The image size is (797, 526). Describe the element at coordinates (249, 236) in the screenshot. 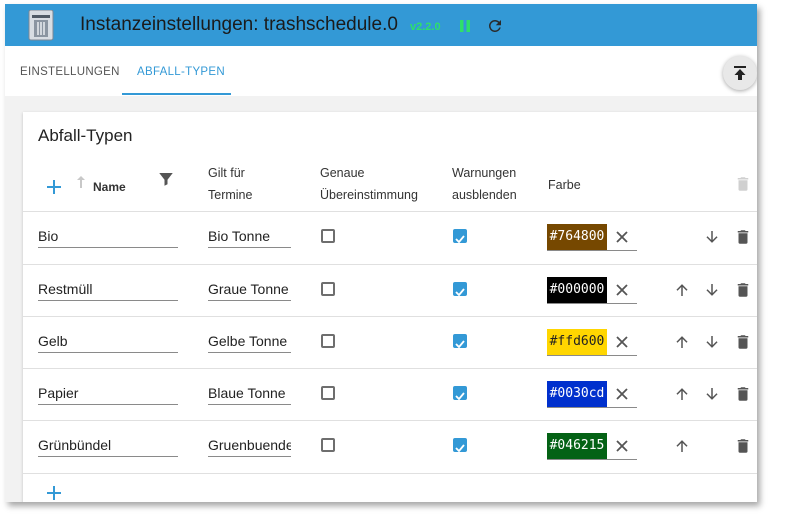

I see `termin-input: Bio Tonne` at that location.